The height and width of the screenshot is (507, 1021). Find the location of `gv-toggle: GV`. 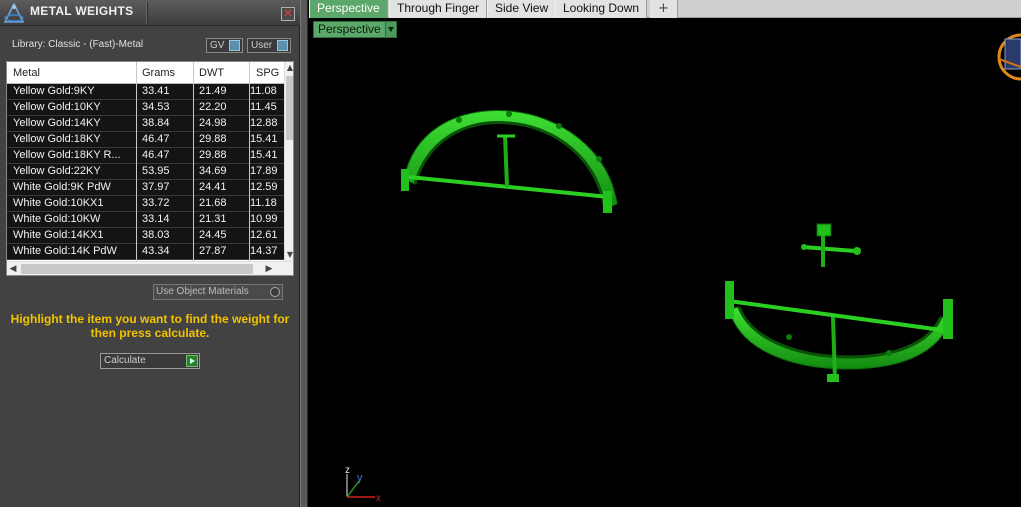

gv-toggle: GV is located at coordinates (224, 45).